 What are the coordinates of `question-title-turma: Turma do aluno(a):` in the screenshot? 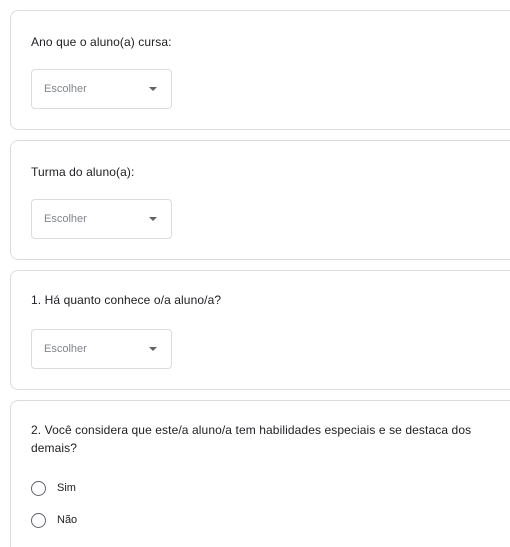 It's located at (83, 172).